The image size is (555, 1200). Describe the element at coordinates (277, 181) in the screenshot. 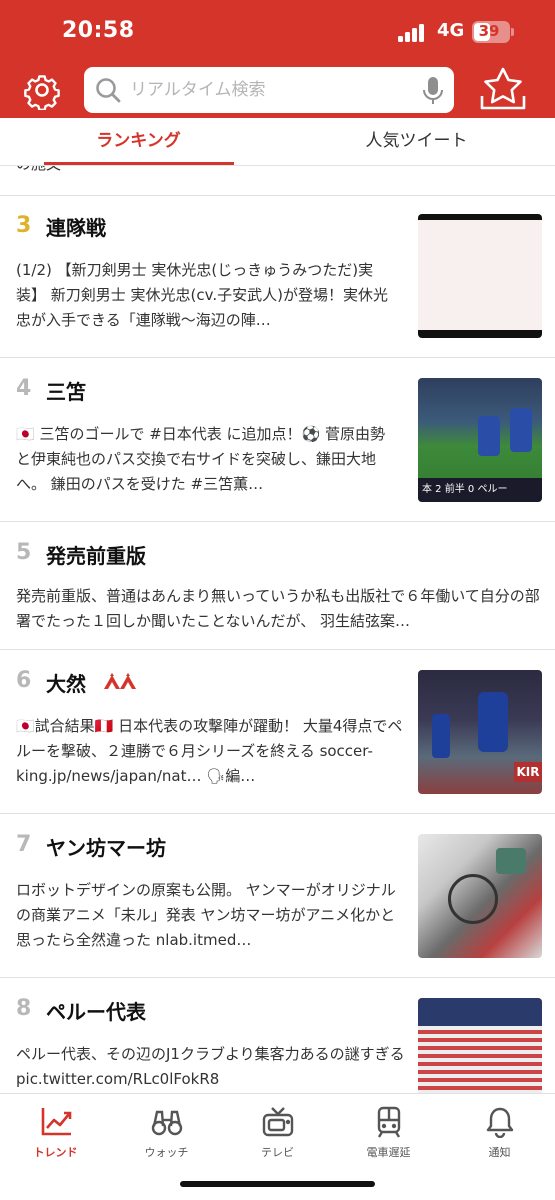

I see `list-item-partial: の施文` at that location.